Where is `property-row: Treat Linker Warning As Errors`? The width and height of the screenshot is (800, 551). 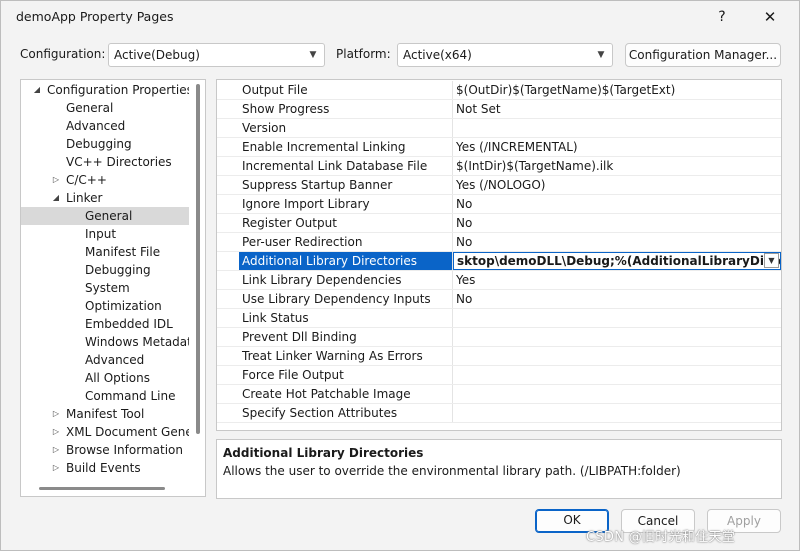 property-row: Treat Linker Warning As Errors is located at coordinates (499, 356).